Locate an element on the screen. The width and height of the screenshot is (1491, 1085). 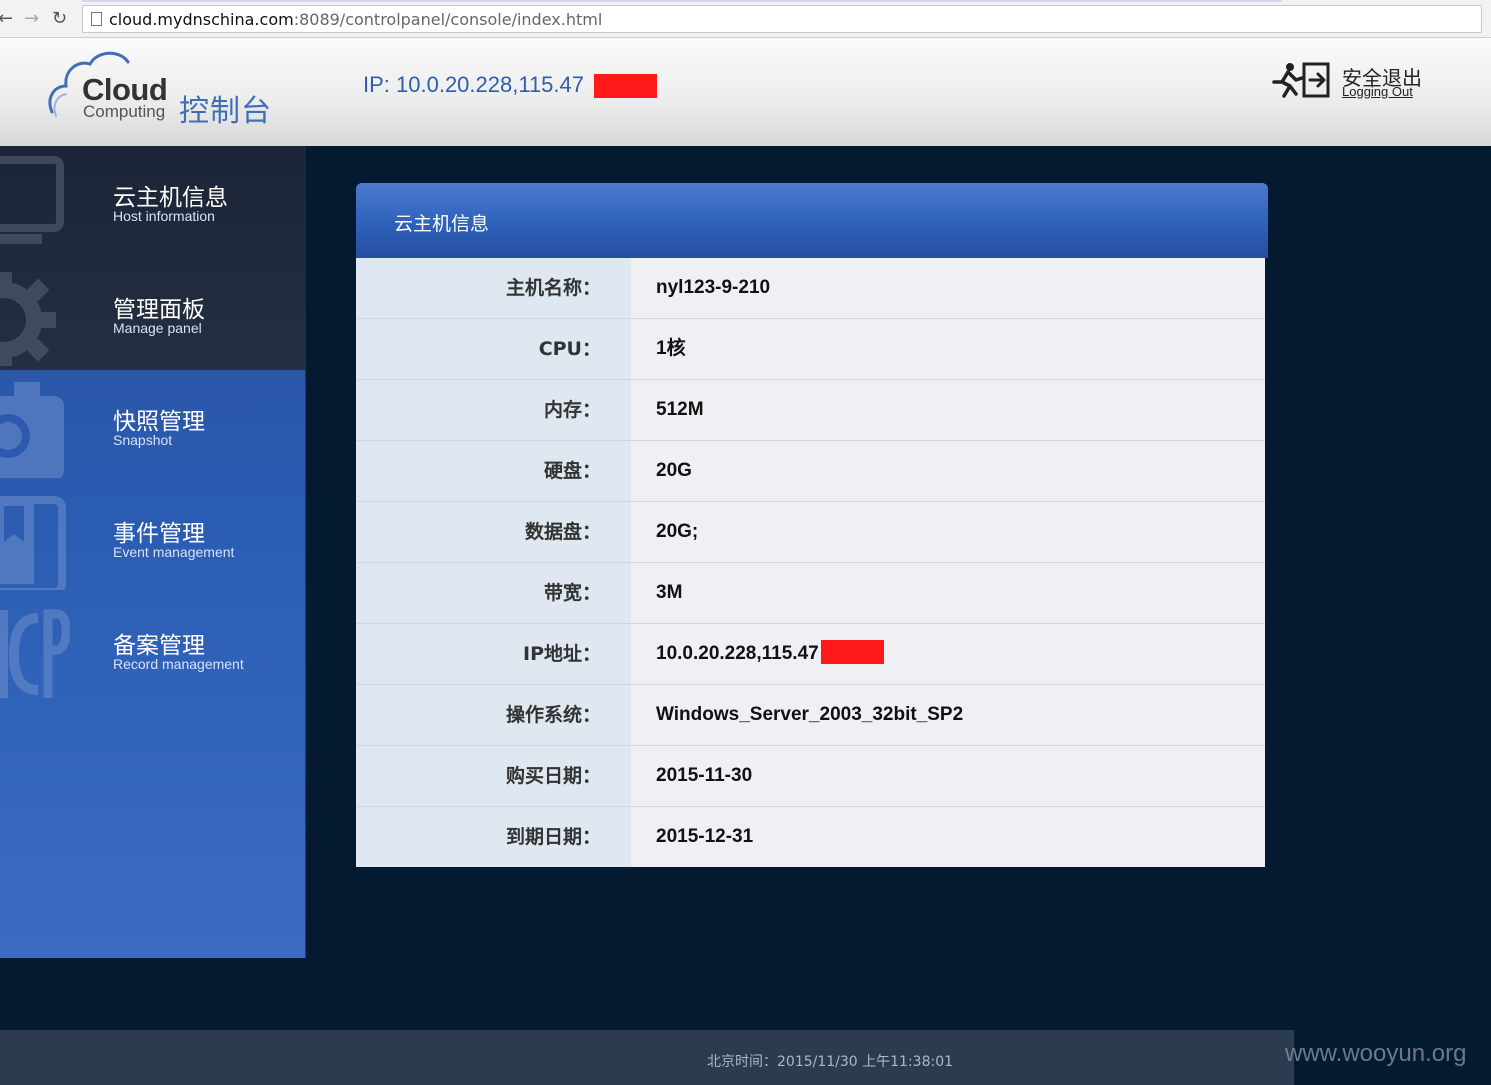
table-row: 数据盘： 20G; is located at coordinates (810, 532).